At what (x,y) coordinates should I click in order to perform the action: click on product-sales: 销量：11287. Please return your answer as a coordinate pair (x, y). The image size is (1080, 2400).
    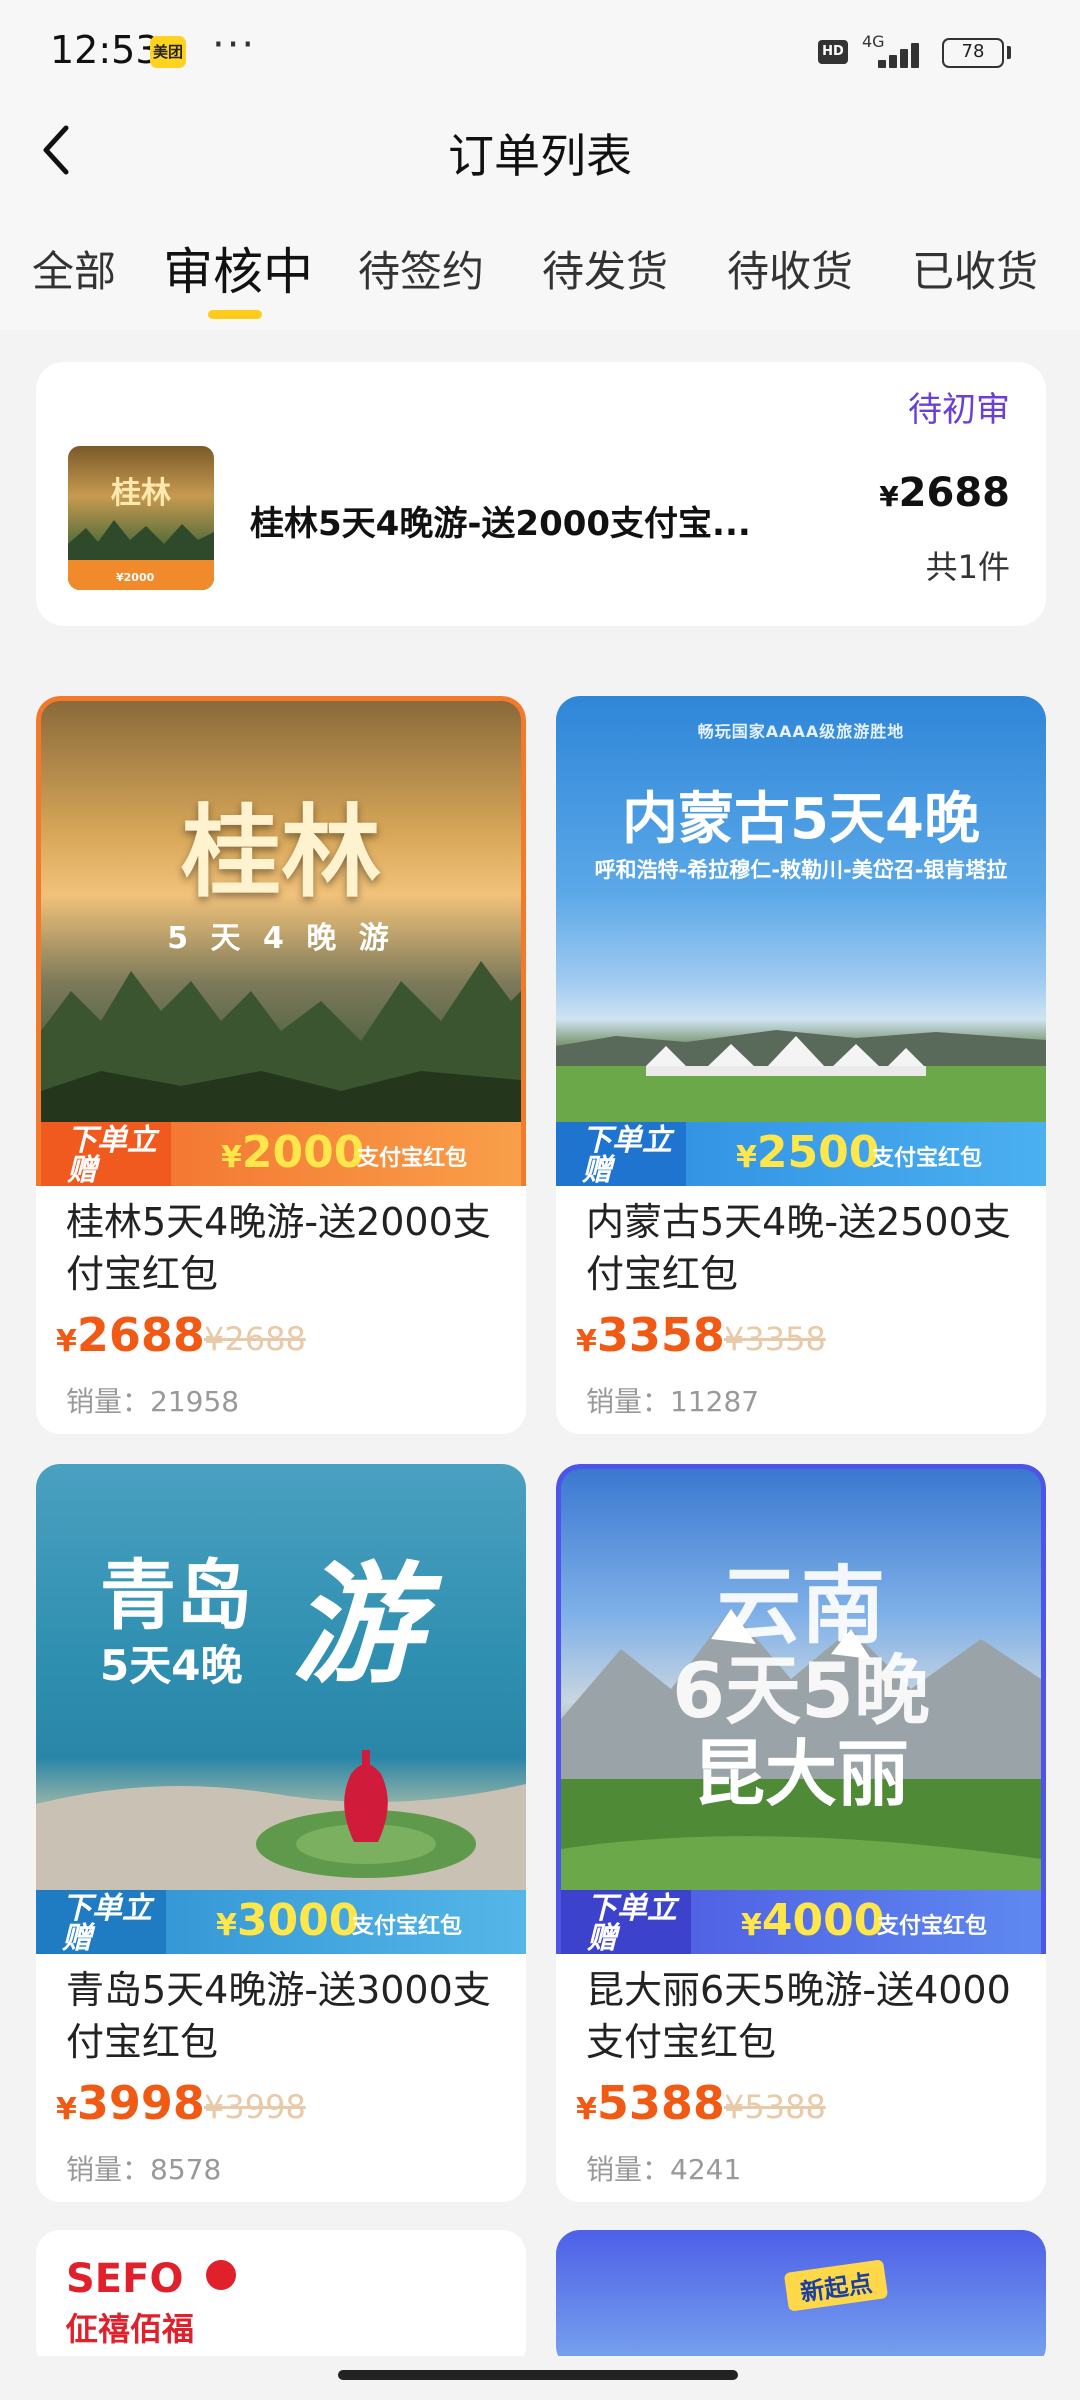
    Looking at the image, I should click on (673, 1401).